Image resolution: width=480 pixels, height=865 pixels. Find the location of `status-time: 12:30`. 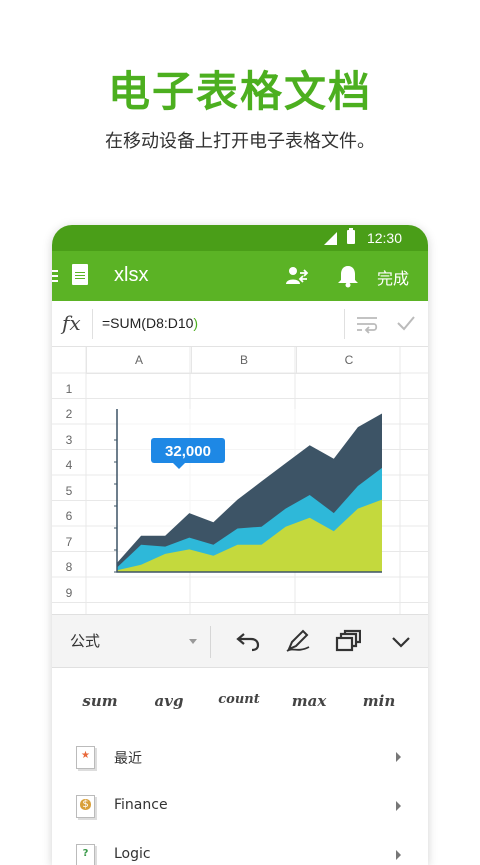

status-time: 12:30 is located at coordinates (384, 238).